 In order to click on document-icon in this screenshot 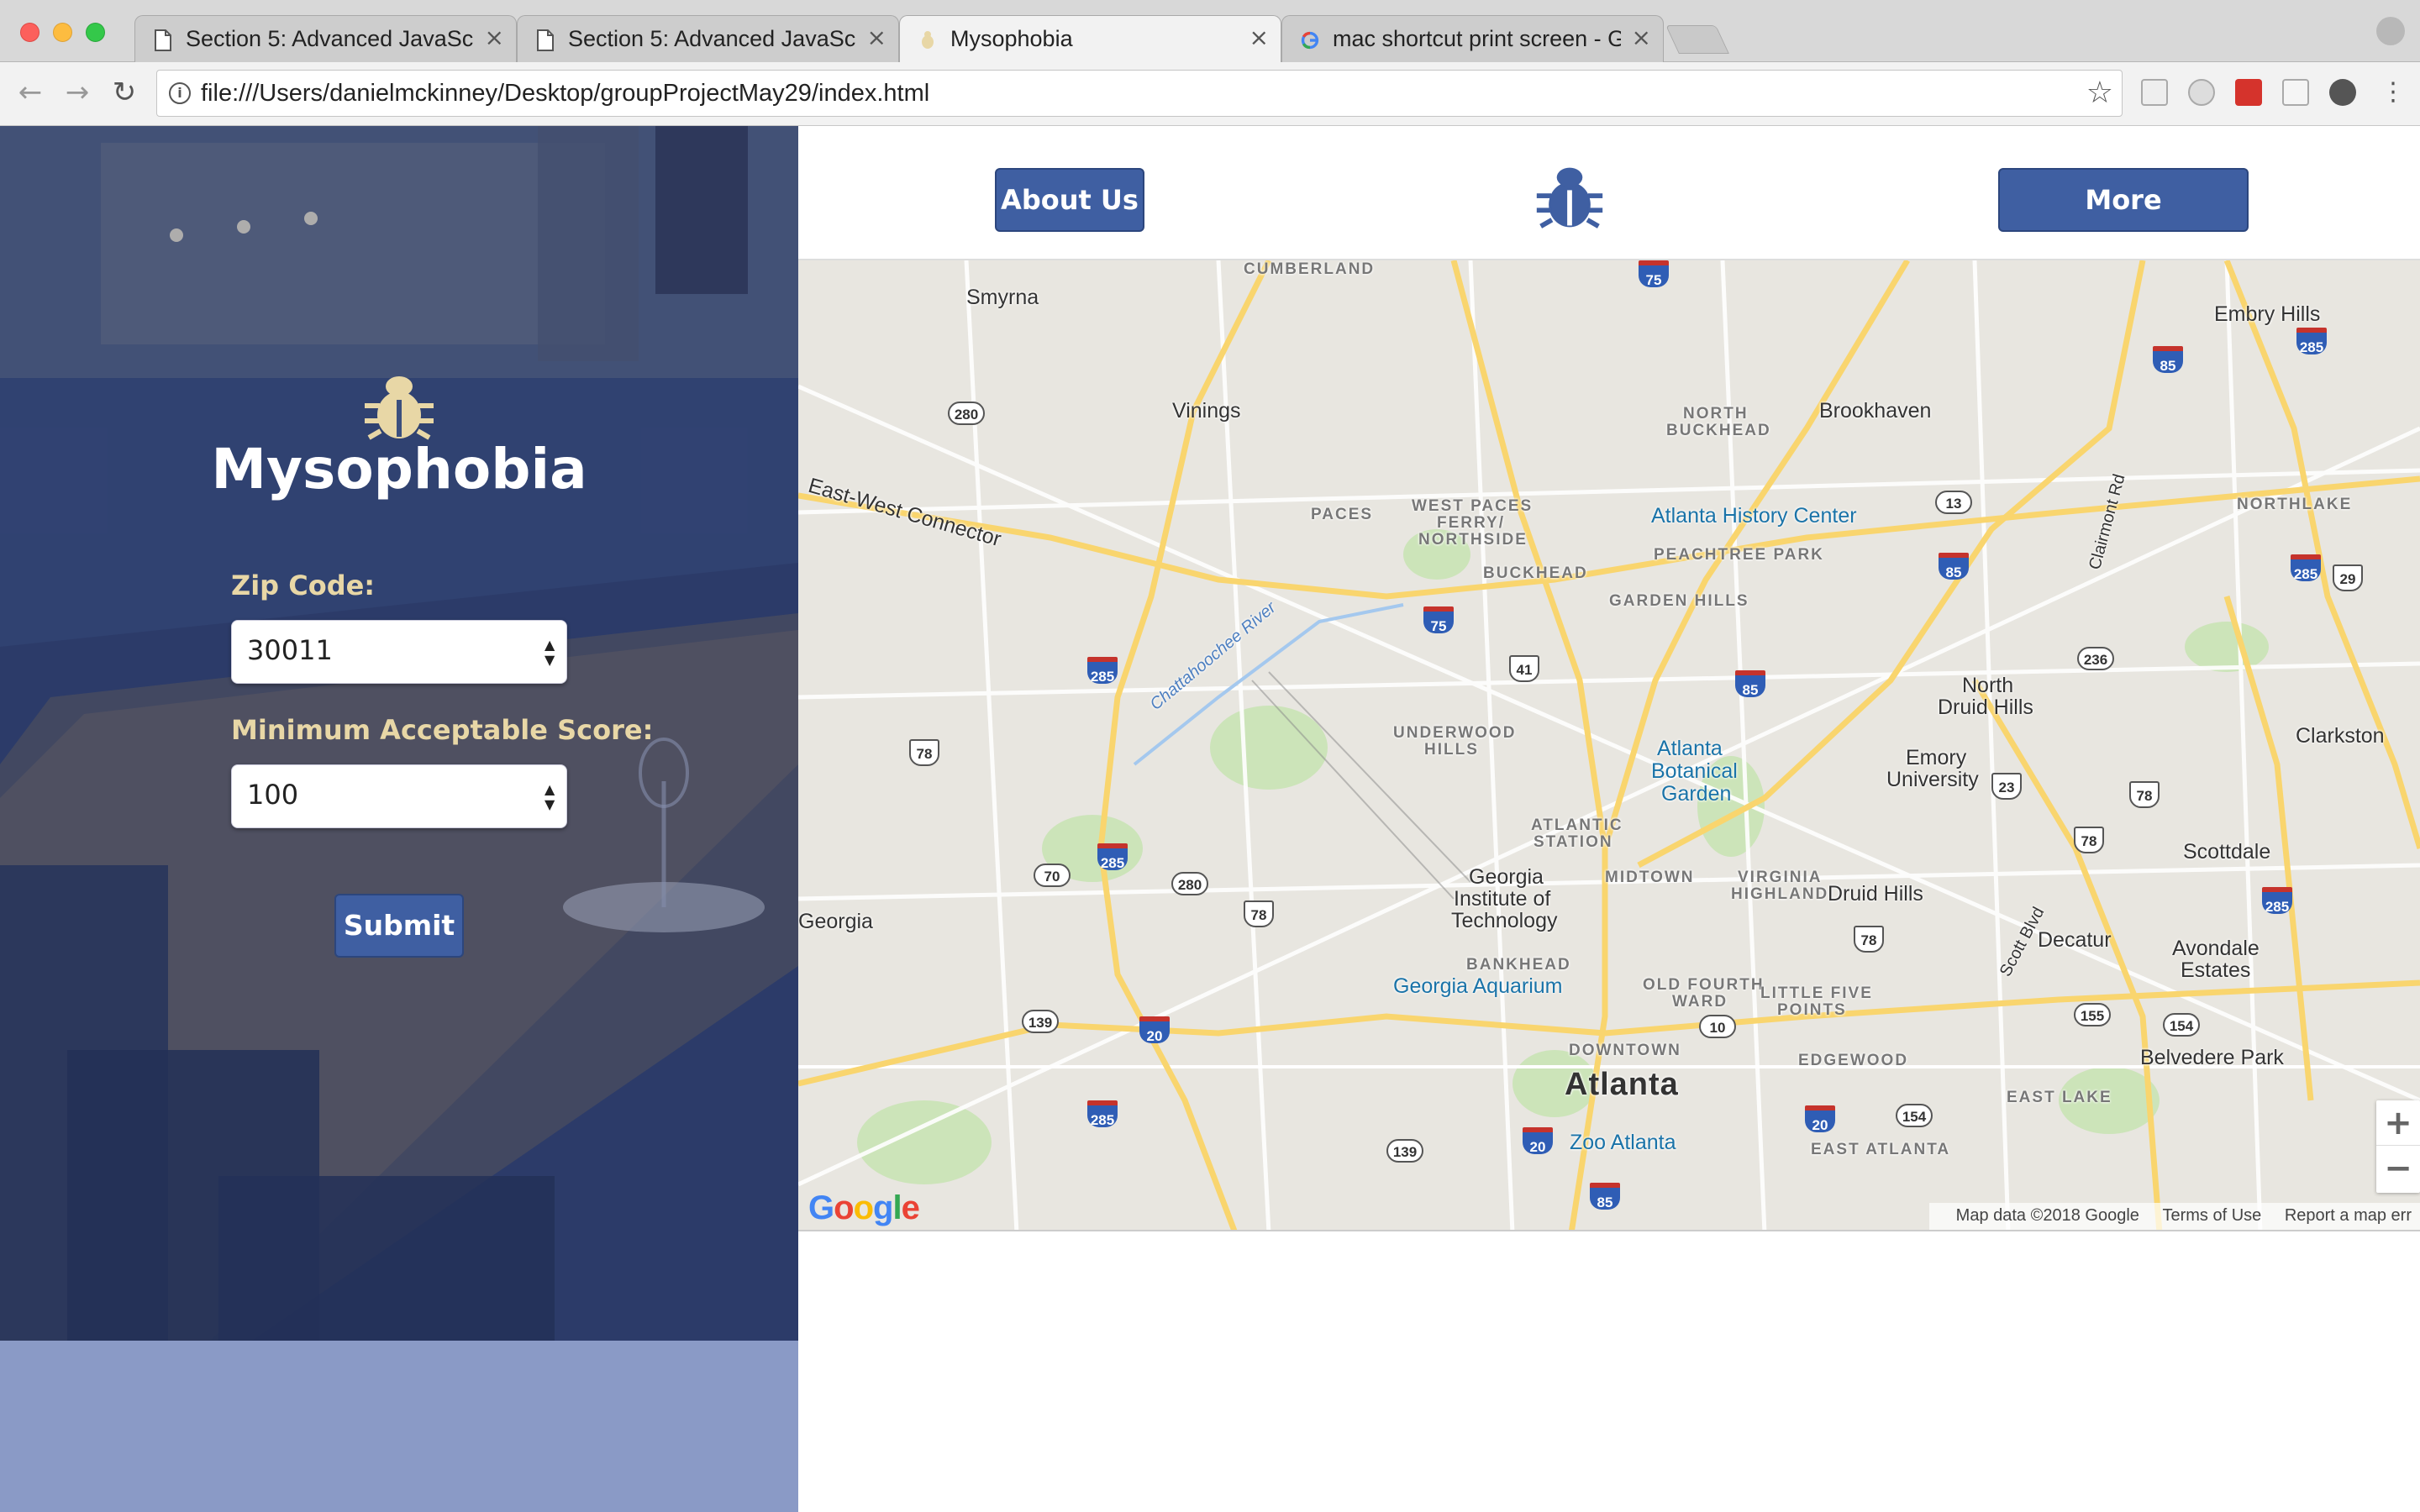, I will do `click(163, 40)`.